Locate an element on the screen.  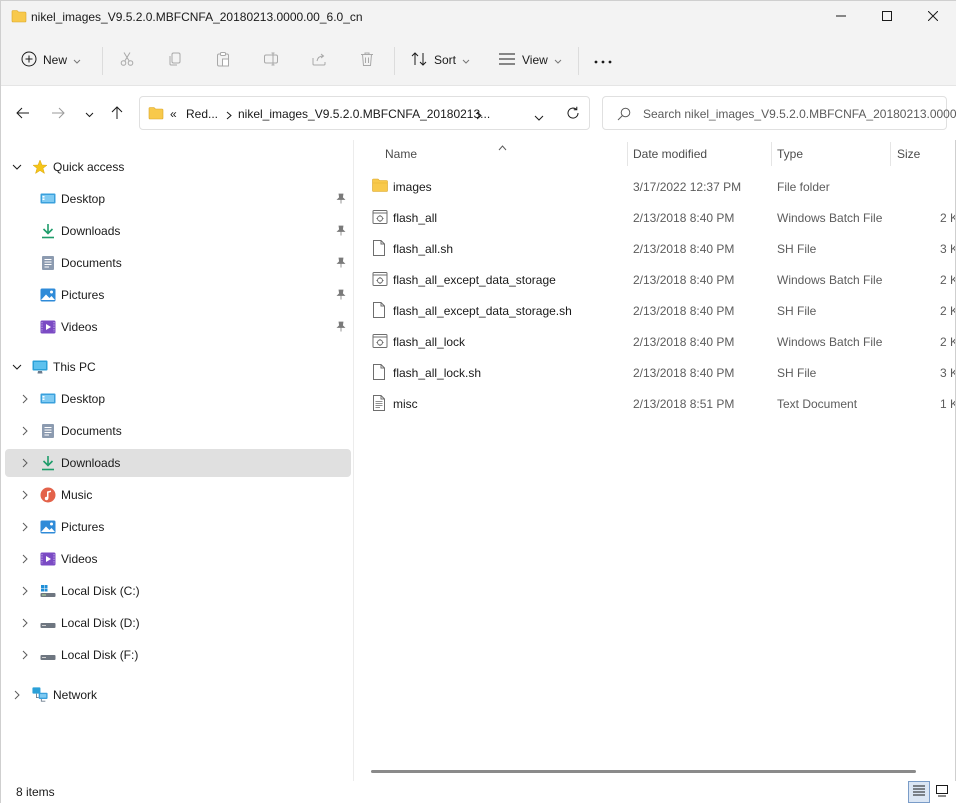
copy-button is located at coordinates (175, 60).